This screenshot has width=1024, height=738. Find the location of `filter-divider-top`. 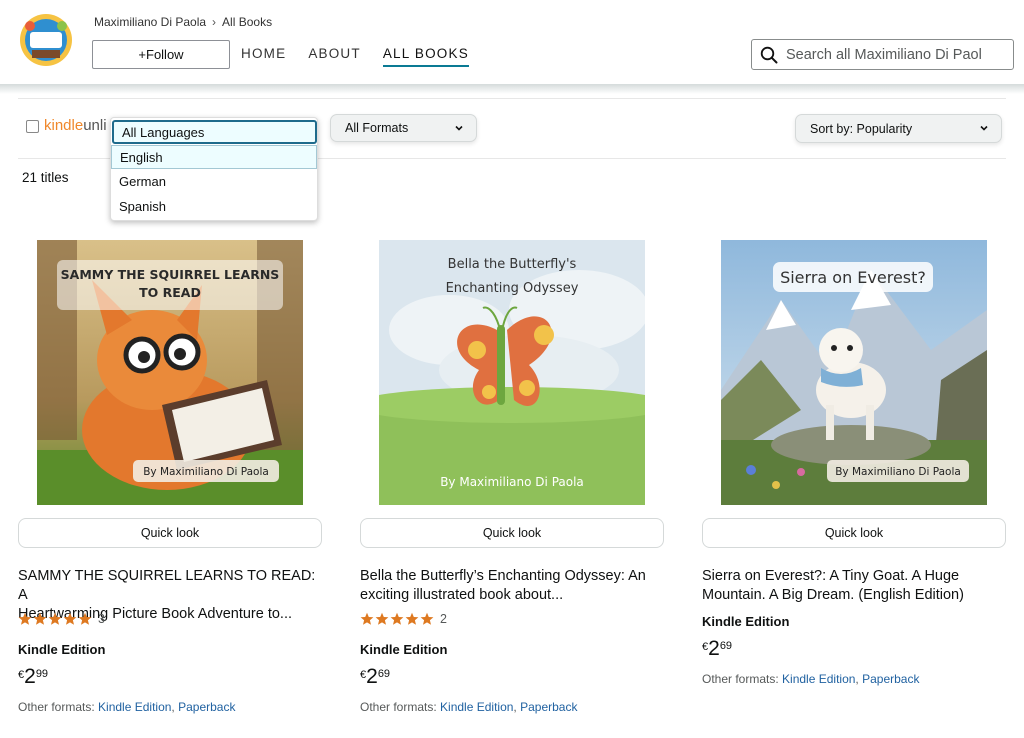

filter-divider-top is located at coordinates (512, 98).